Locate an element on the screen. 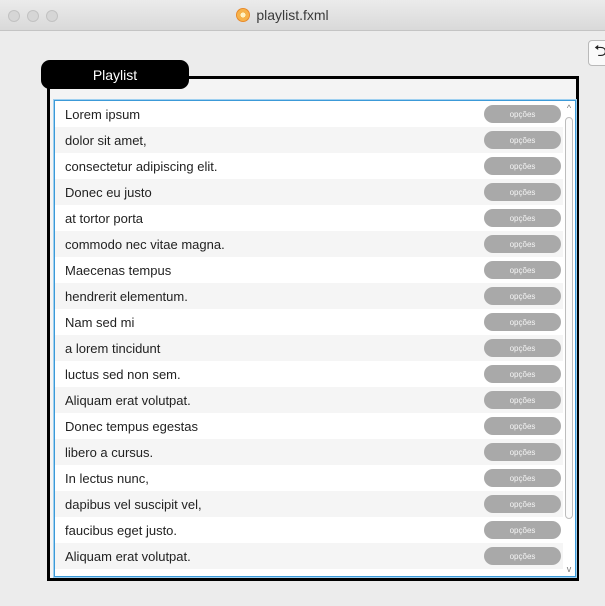 This screenshot has width=605, height=606. scroll-down-arrow: v is located at coordinates (569, 569).